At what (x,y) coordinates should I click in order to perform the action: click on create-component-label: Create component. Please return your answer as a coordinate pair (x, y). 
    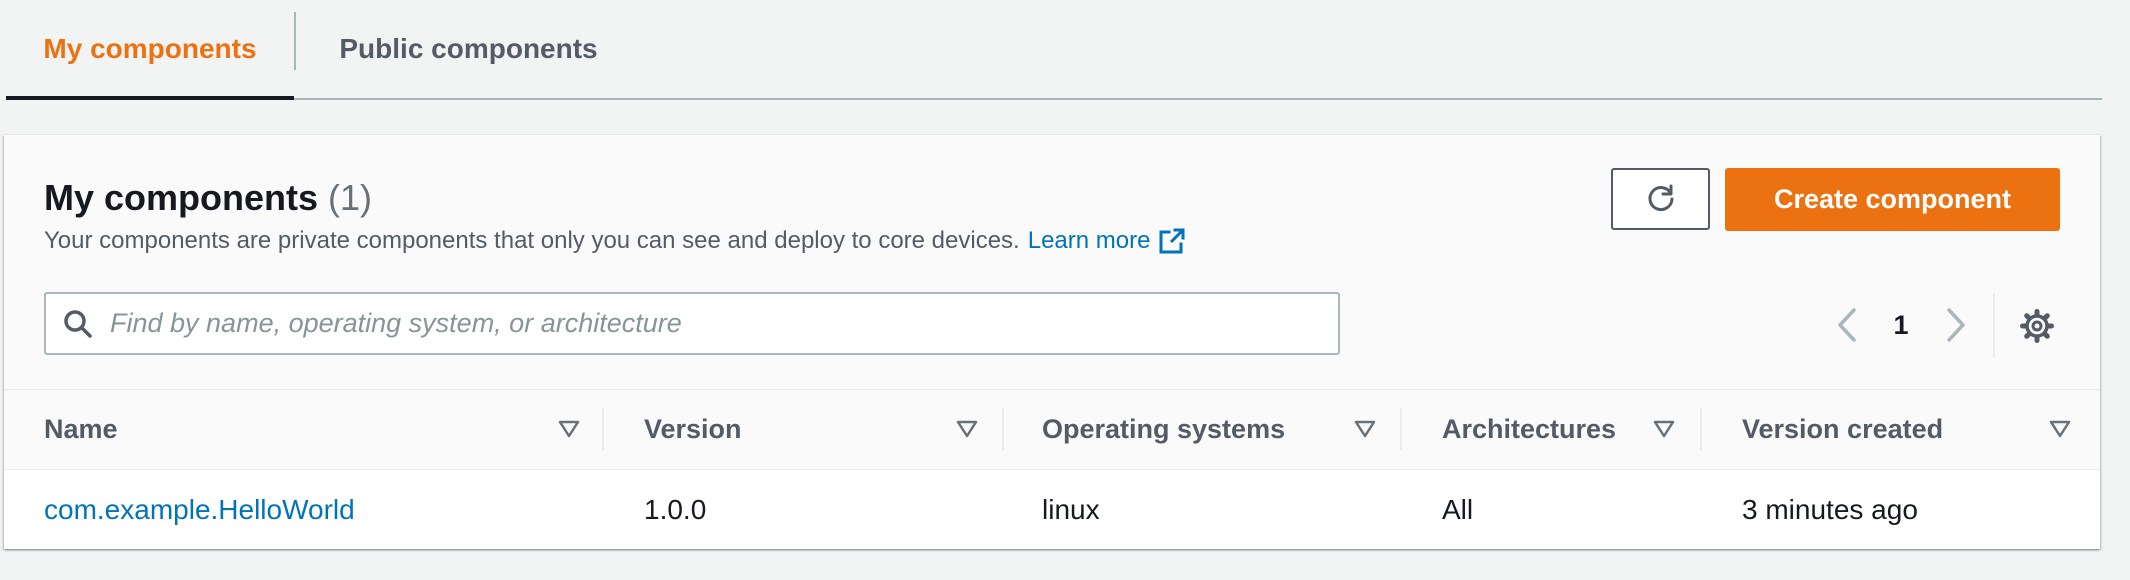
    Looking at the image, I should click on (1892, 199).